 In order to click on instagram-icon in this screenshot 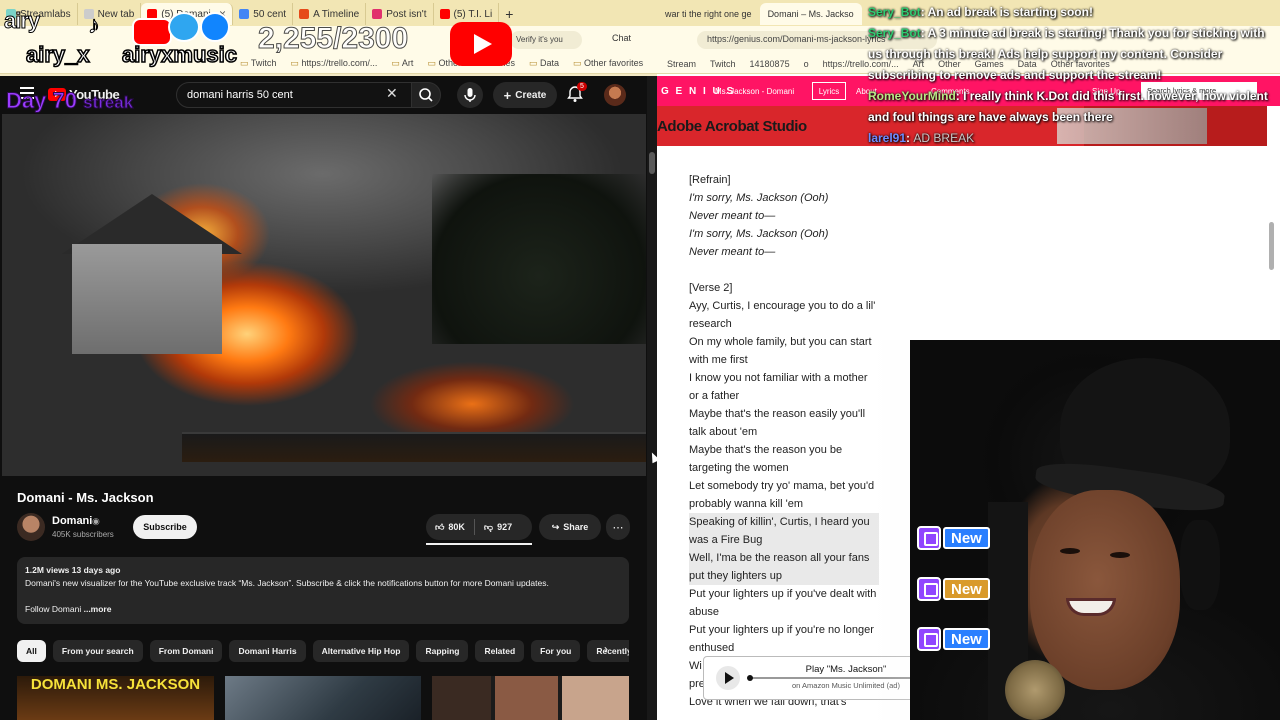, I will do `click(377, 14)`.